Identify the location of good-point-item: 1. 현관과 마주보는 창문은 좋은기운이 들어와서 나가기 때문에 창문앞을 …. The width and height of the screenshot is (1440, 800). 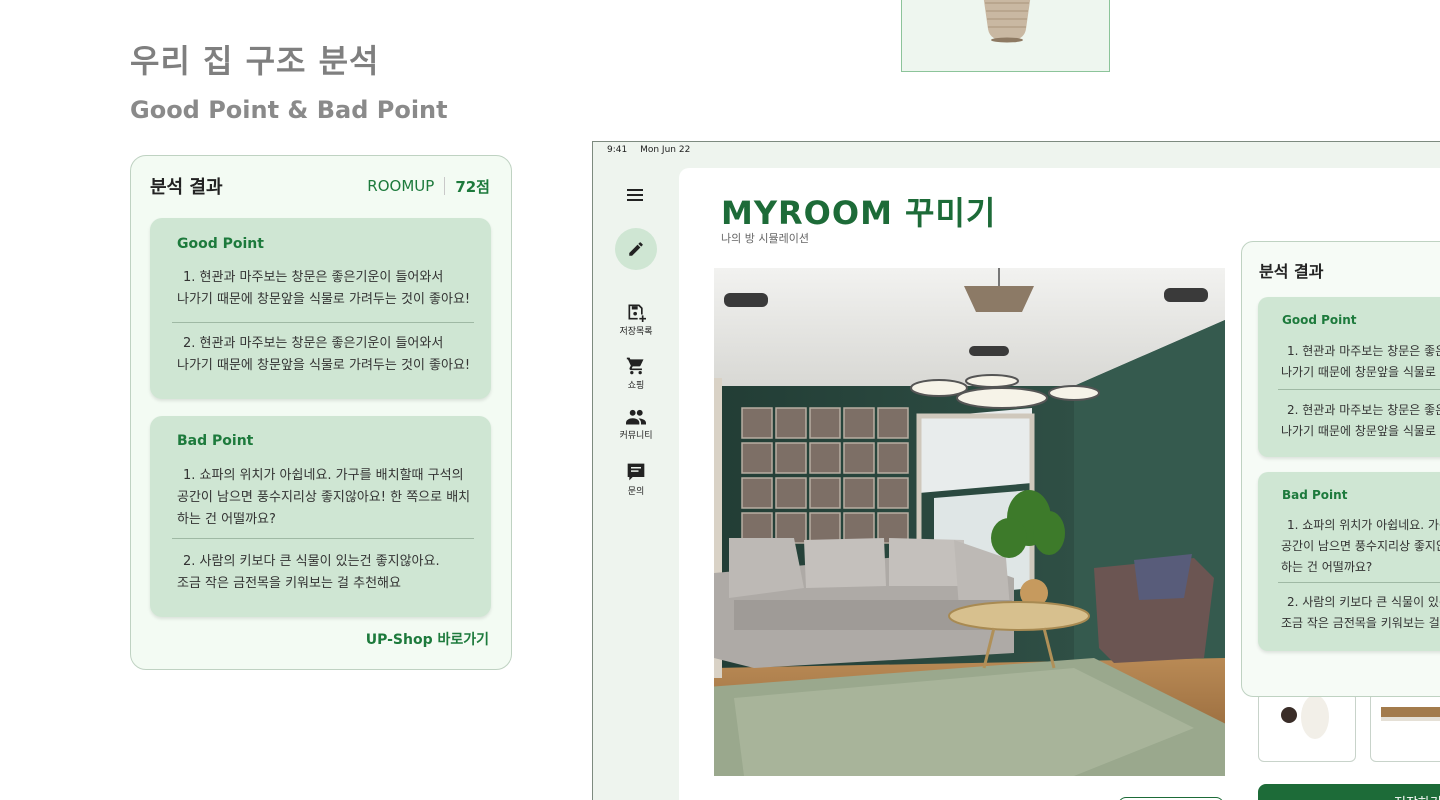
(323, 289).